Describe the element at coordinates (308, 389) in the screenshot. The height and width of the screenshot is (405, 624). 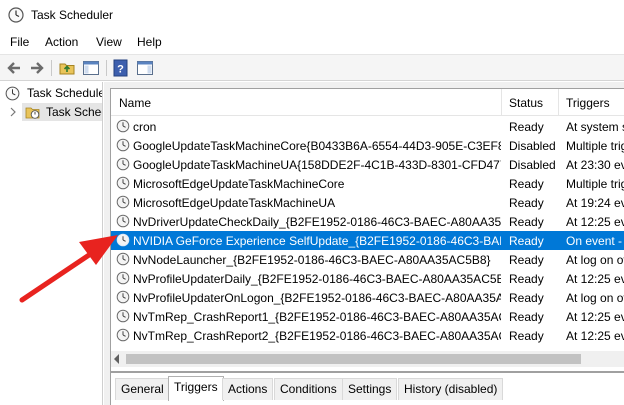
I see `tab-conditions: Conditions` at that location.